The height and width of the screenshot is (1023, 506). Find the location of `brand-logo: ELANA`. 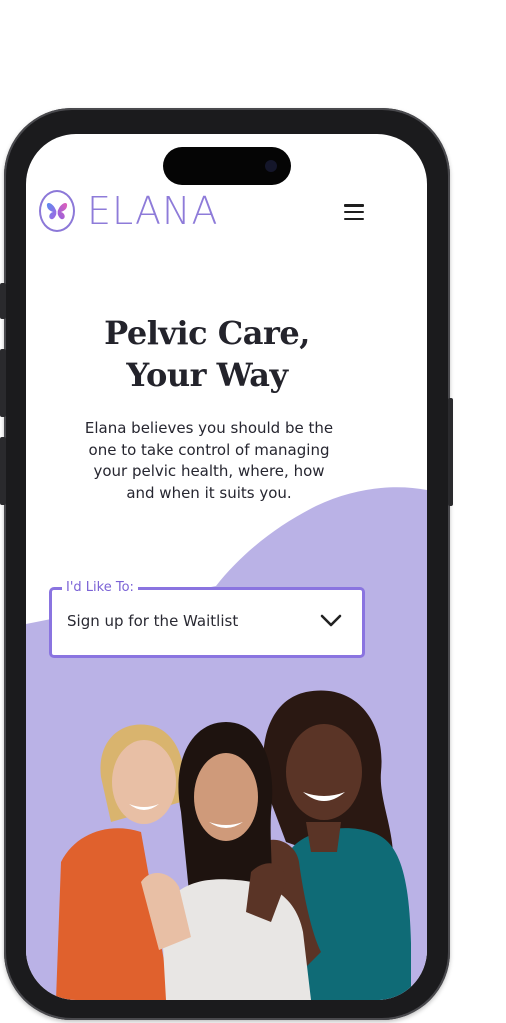

brand-logo: ELANA is located at coordinates (128, 211).